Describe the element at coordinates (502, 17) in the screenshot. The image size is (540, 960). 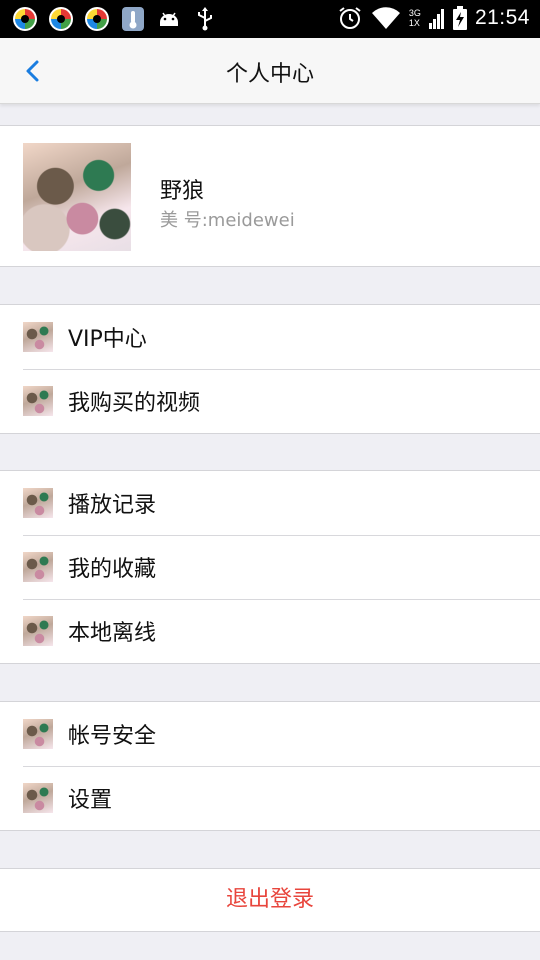
I see `clock: 21:54` at that location.